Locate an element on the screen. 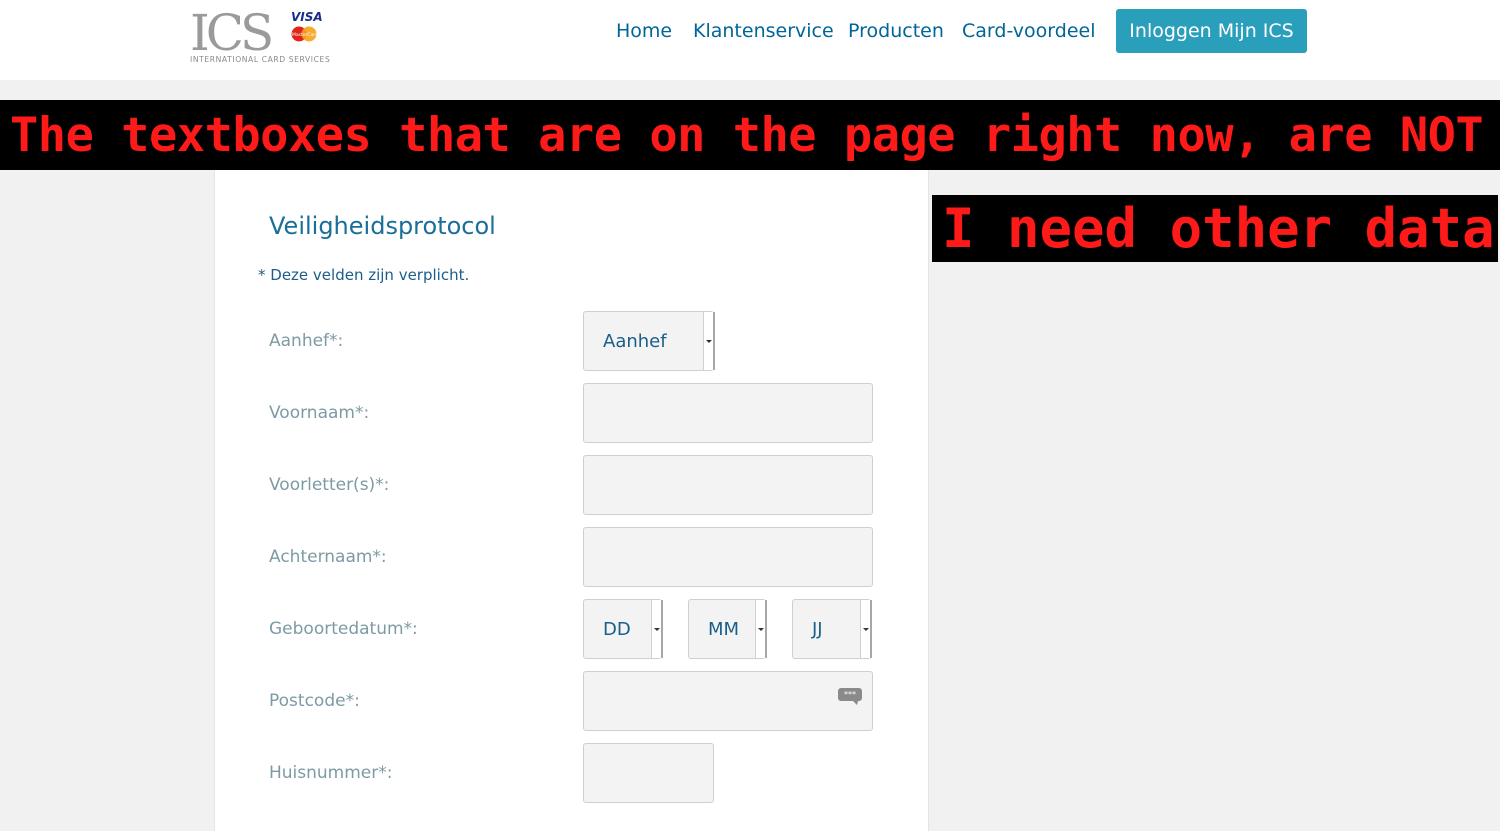 Image resolution: width=1500 pixels, height=831 pixels. nav-producten: Producten is located at coordinates (896, 31).